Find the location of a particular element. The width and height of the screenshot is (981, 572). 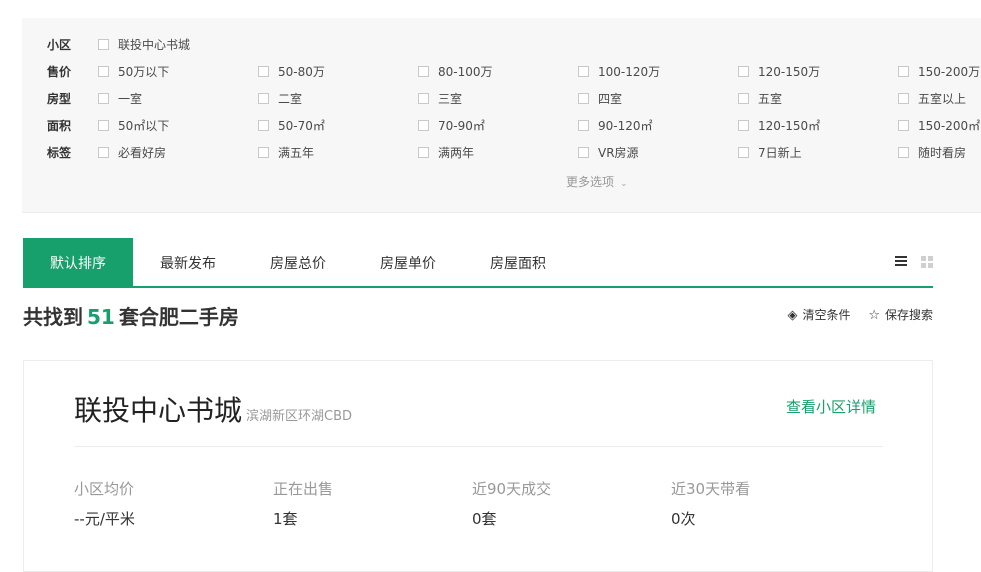

filter-option: 100-120万 is located at coordinates (619, 72).